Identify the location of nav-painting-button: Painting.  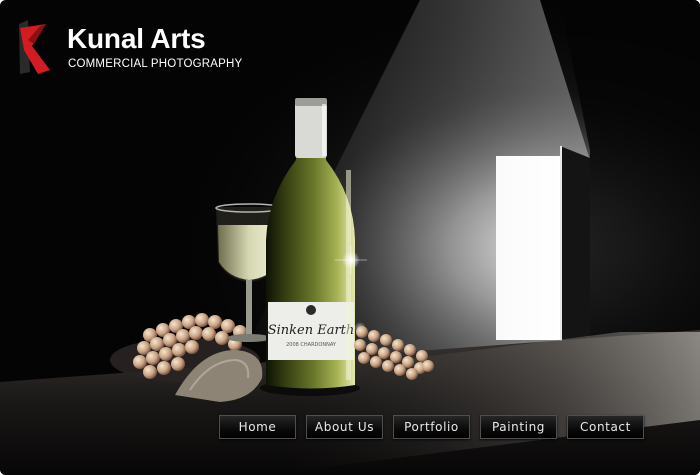
(518, 427).